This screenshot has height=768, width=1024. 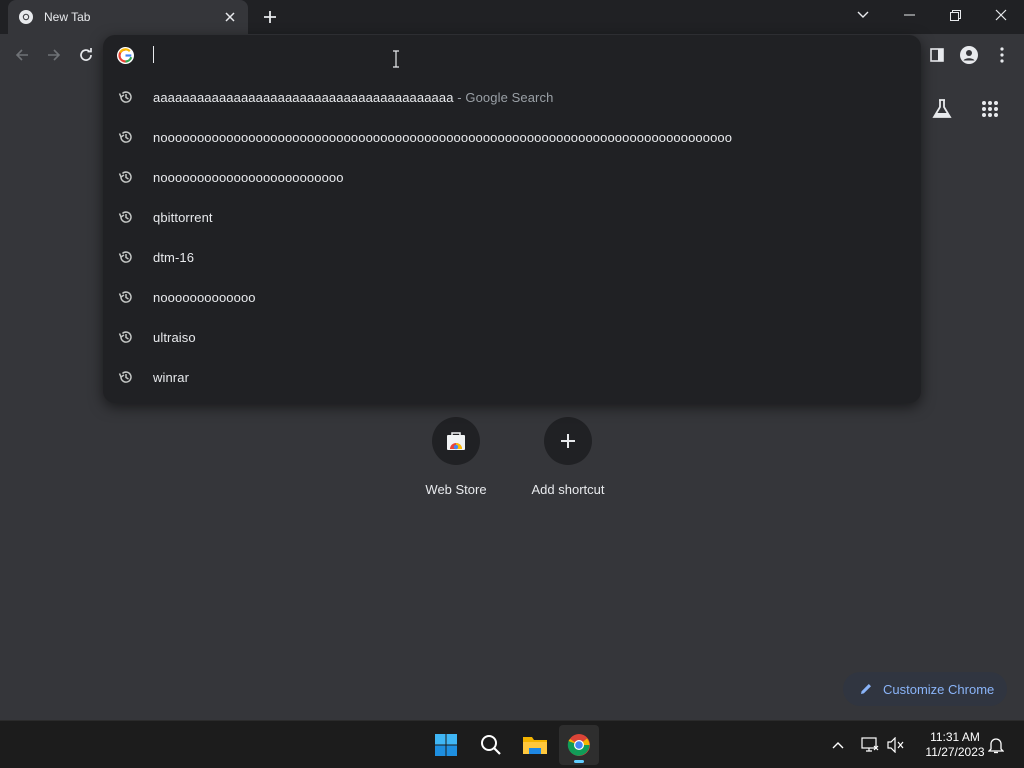 I want to click on address-bar-input, so click(x=512, y=55).